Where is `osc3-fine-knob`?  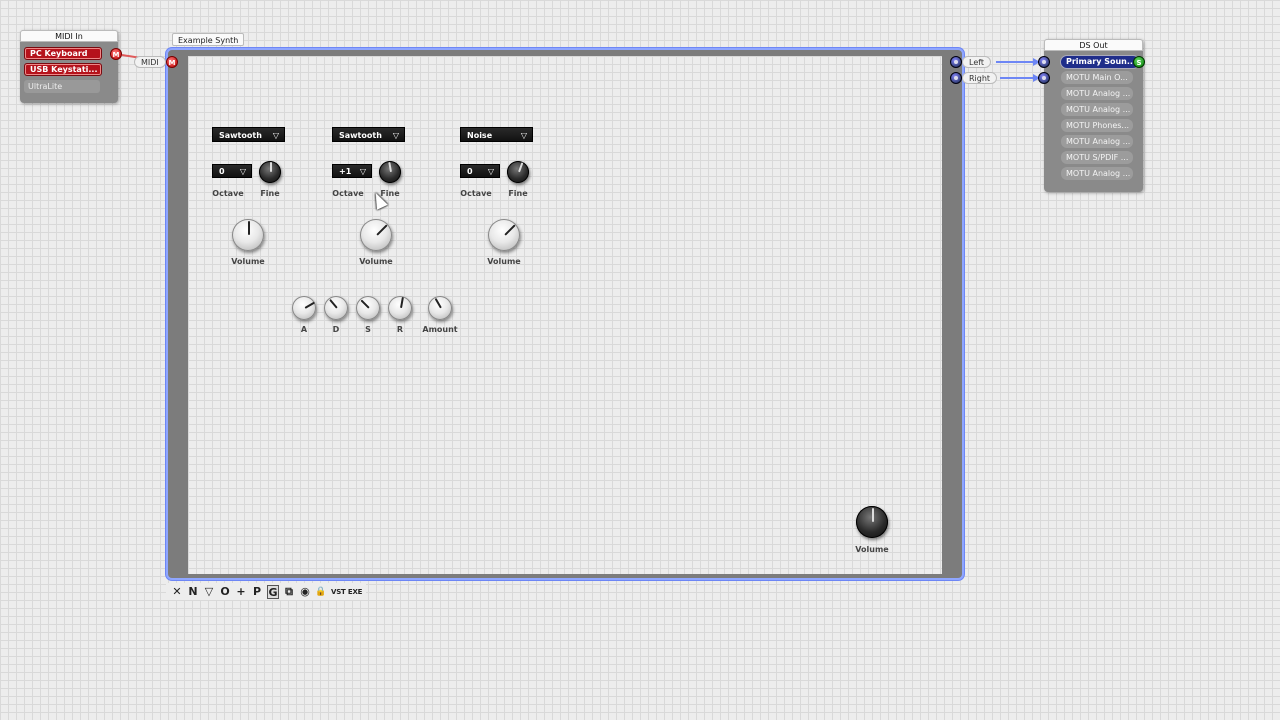 osc3-fine-knob is located at coordinates (518, 172).